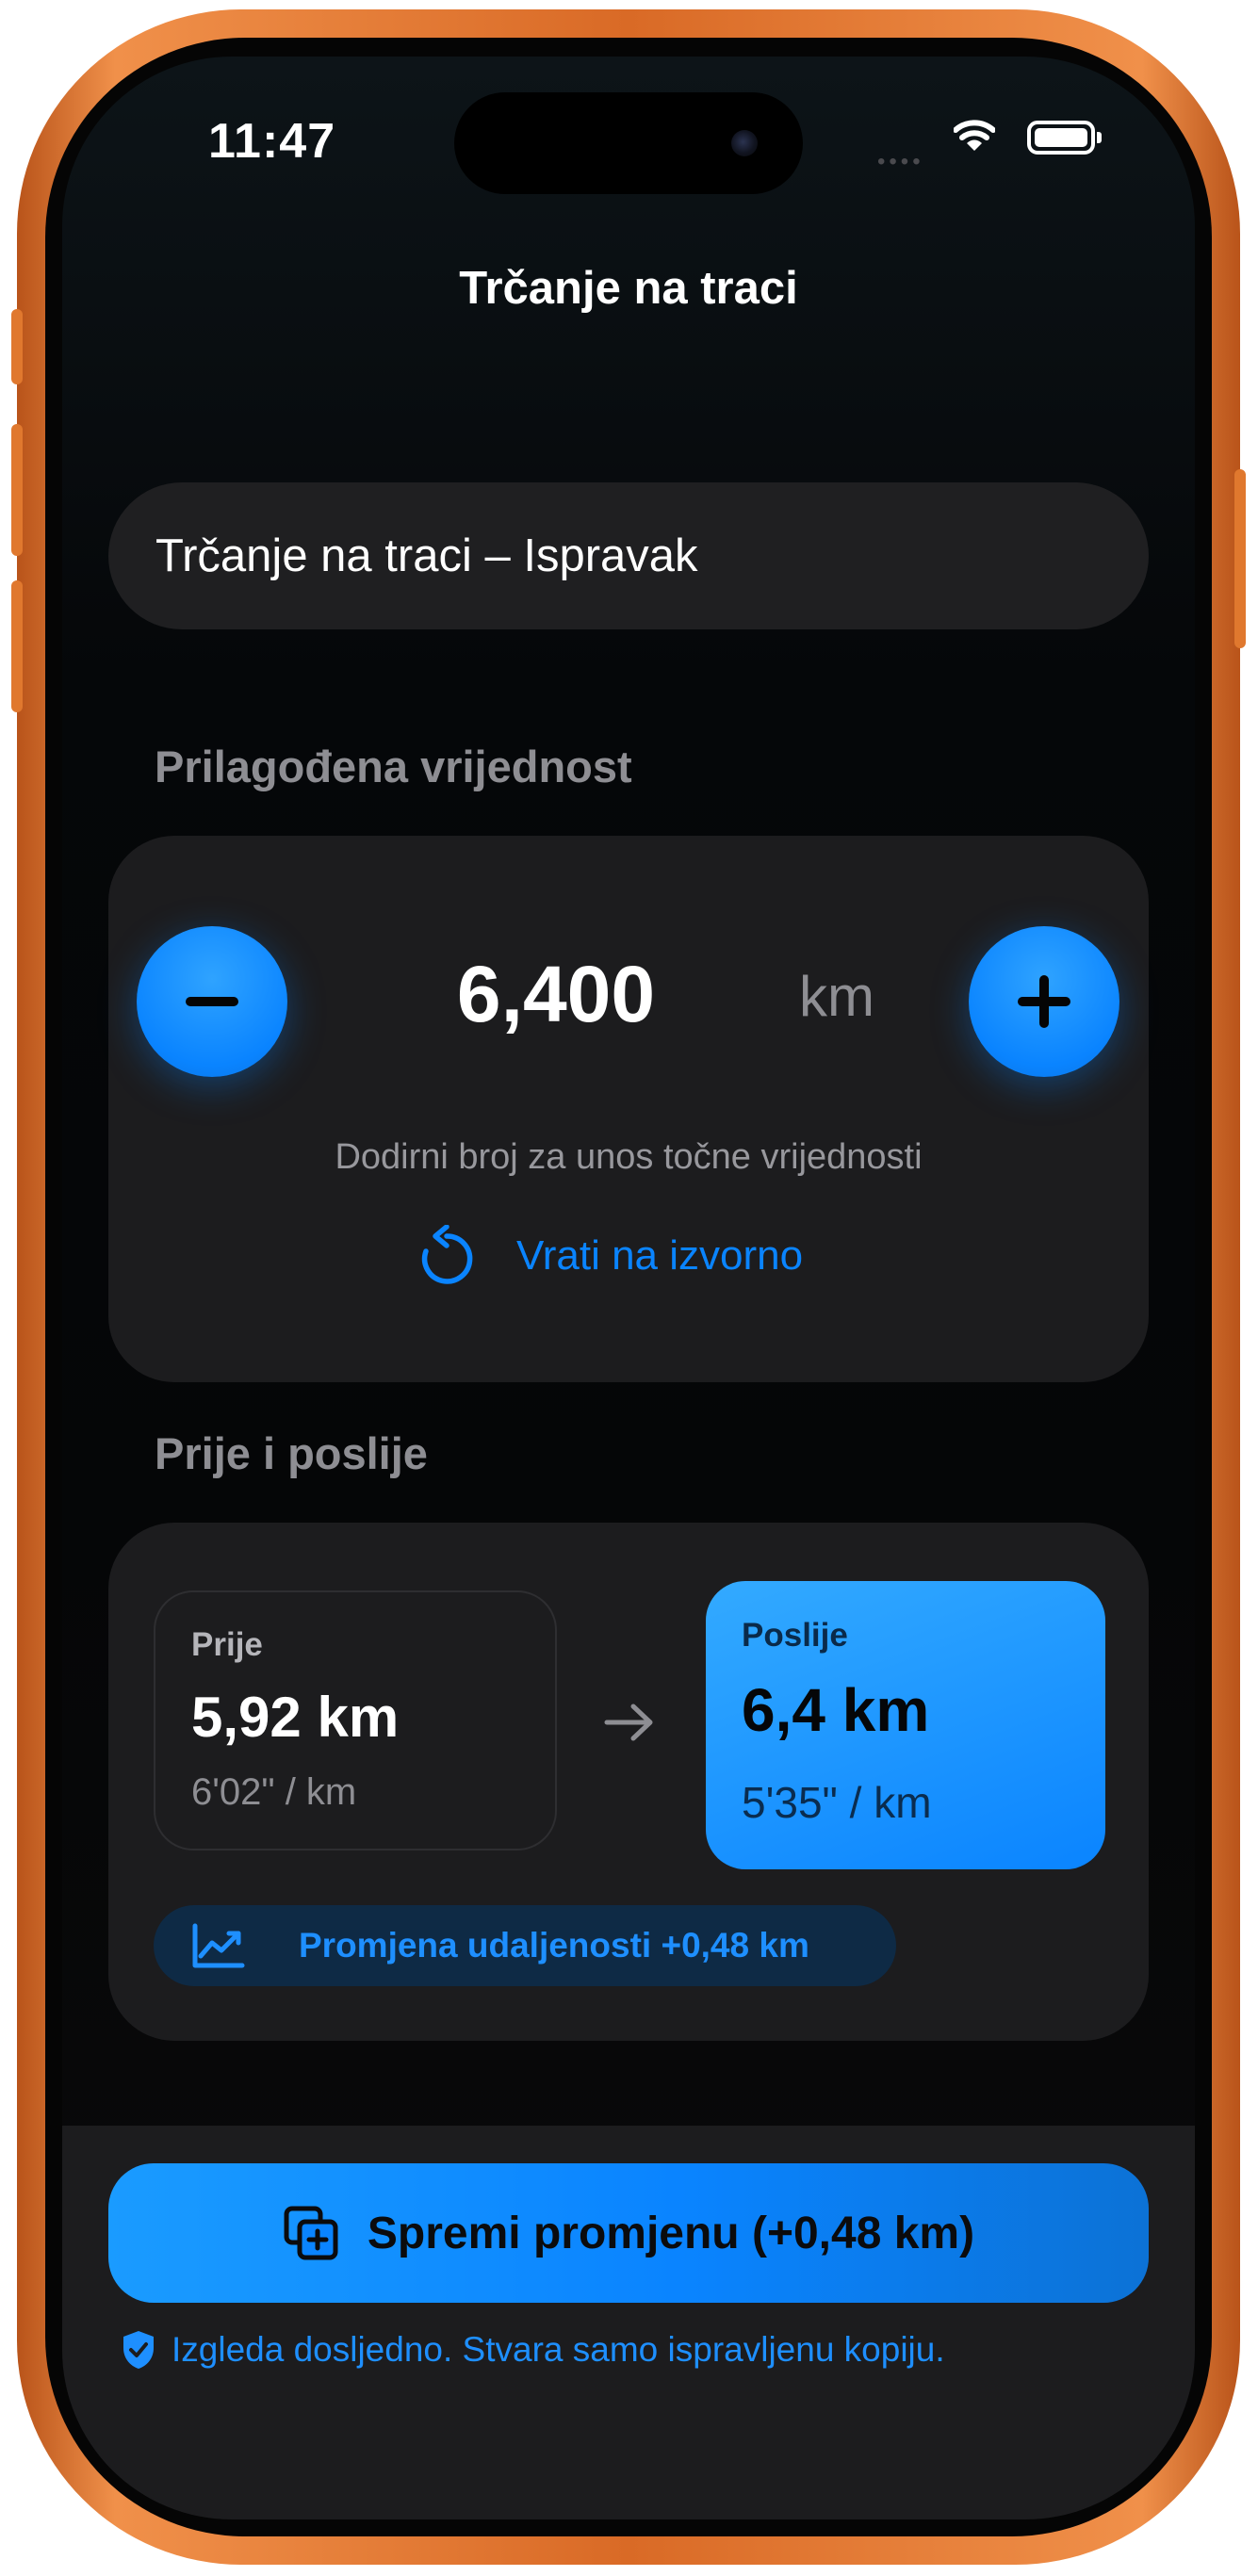  I want to click on signal-icon: ••••, so click(900, 161).